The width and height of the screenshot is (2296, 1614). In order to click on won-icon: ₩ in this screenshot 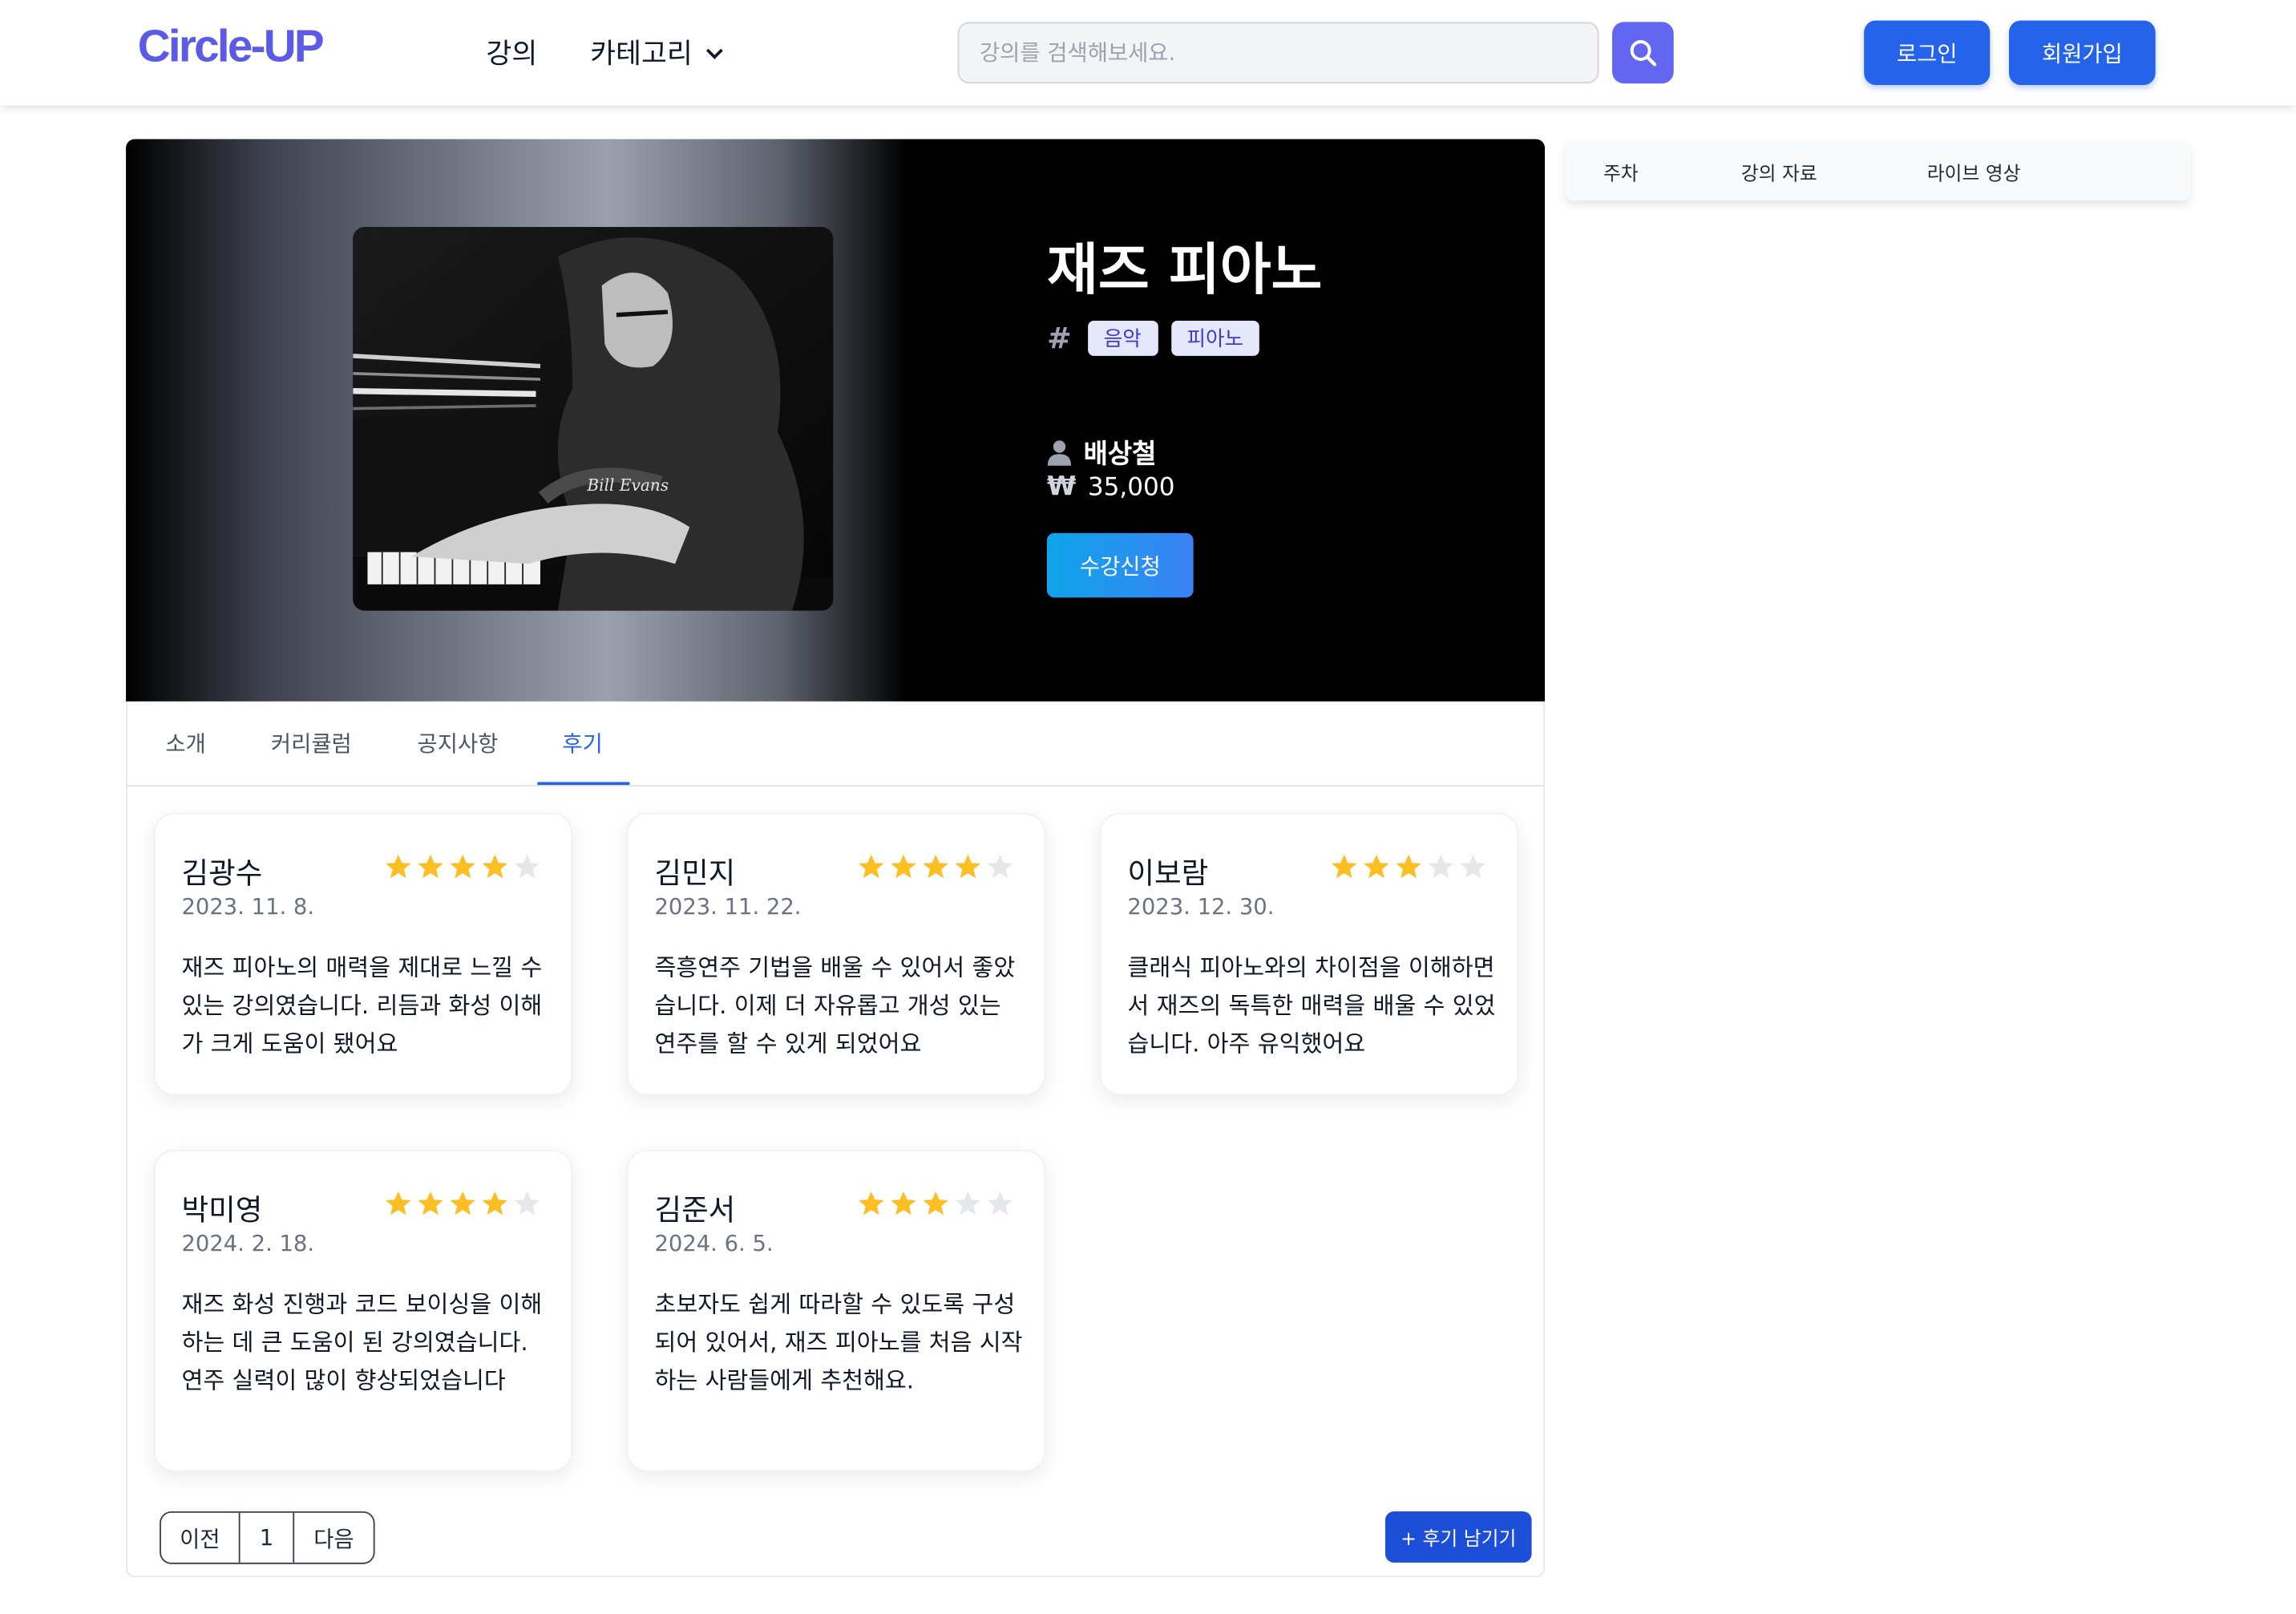, I will do `click(1061, 487)`.